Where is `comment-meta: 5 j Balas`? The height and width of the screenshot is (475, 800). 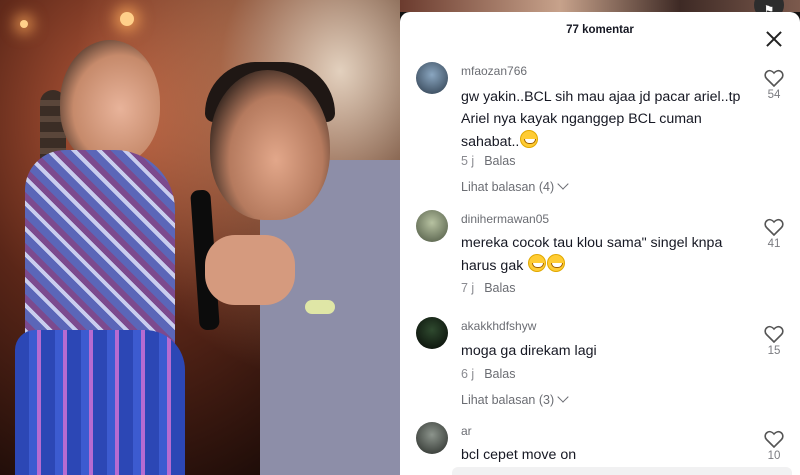 comment-meta: 5 j Balas is located at coordinates (488, 161).